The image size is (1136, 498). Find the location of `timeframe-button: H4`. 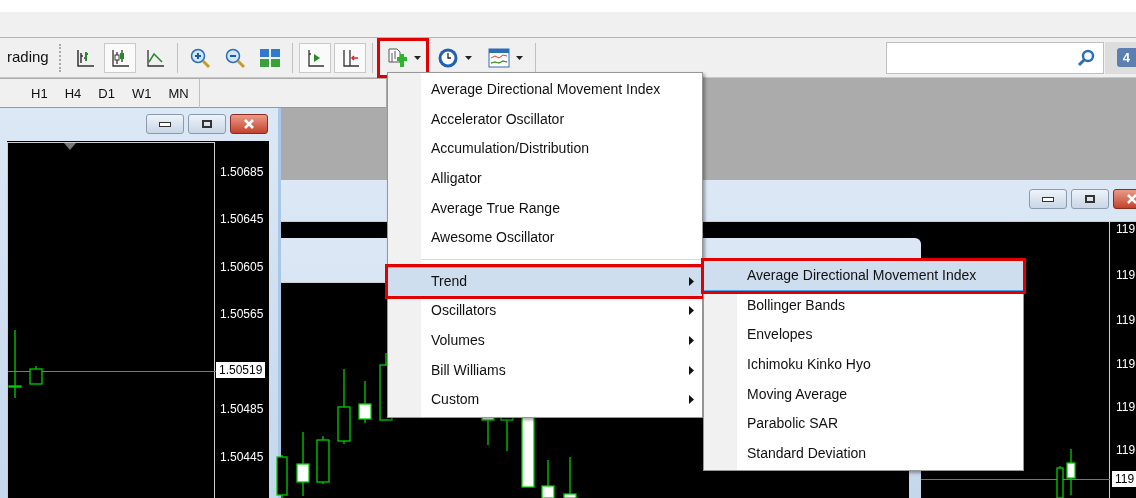

timeframe-button: H4 is located at coordinates (73, 93).